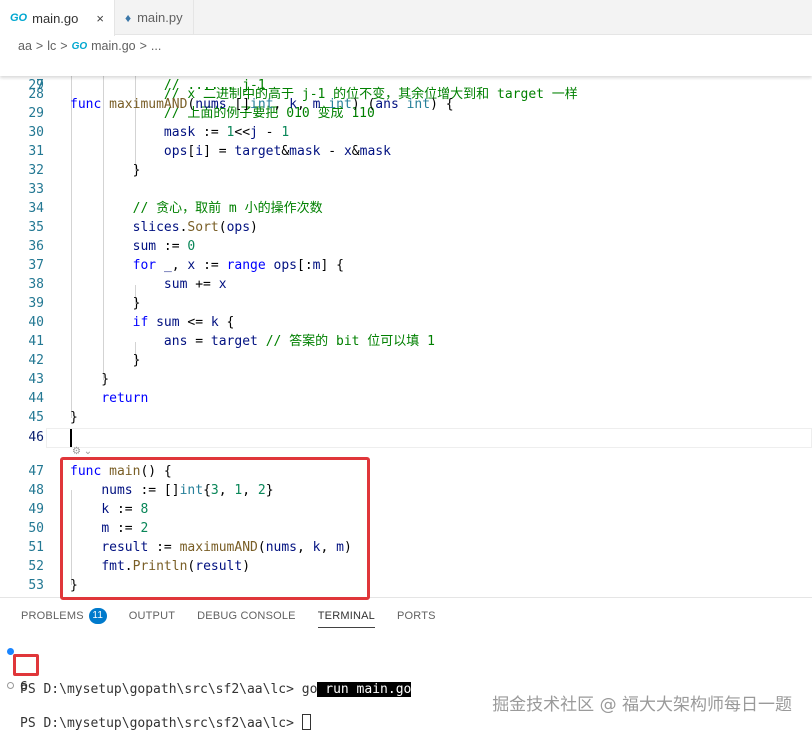 Image resolution: width=812 pixels, height=731 pixels. Describe the element at coordinates (36, 303) in the screenshot. I see `line-number: 39` at that location.